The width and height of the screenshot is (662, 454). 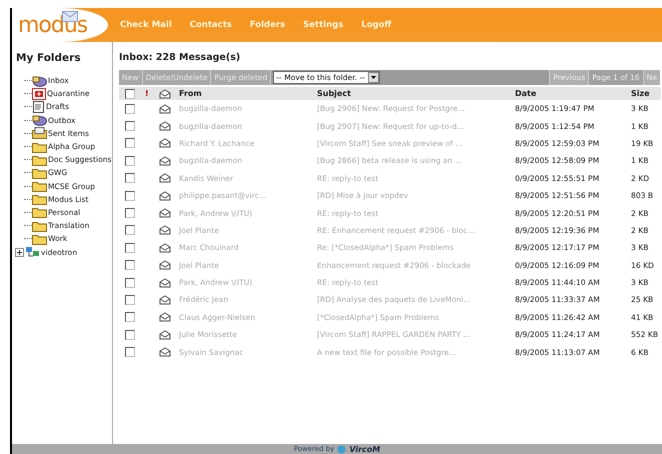 What do you see at coordinates (211, 25) in the screenshot?
I see `nav-link: Contacts` at bounding box center [211, 25].